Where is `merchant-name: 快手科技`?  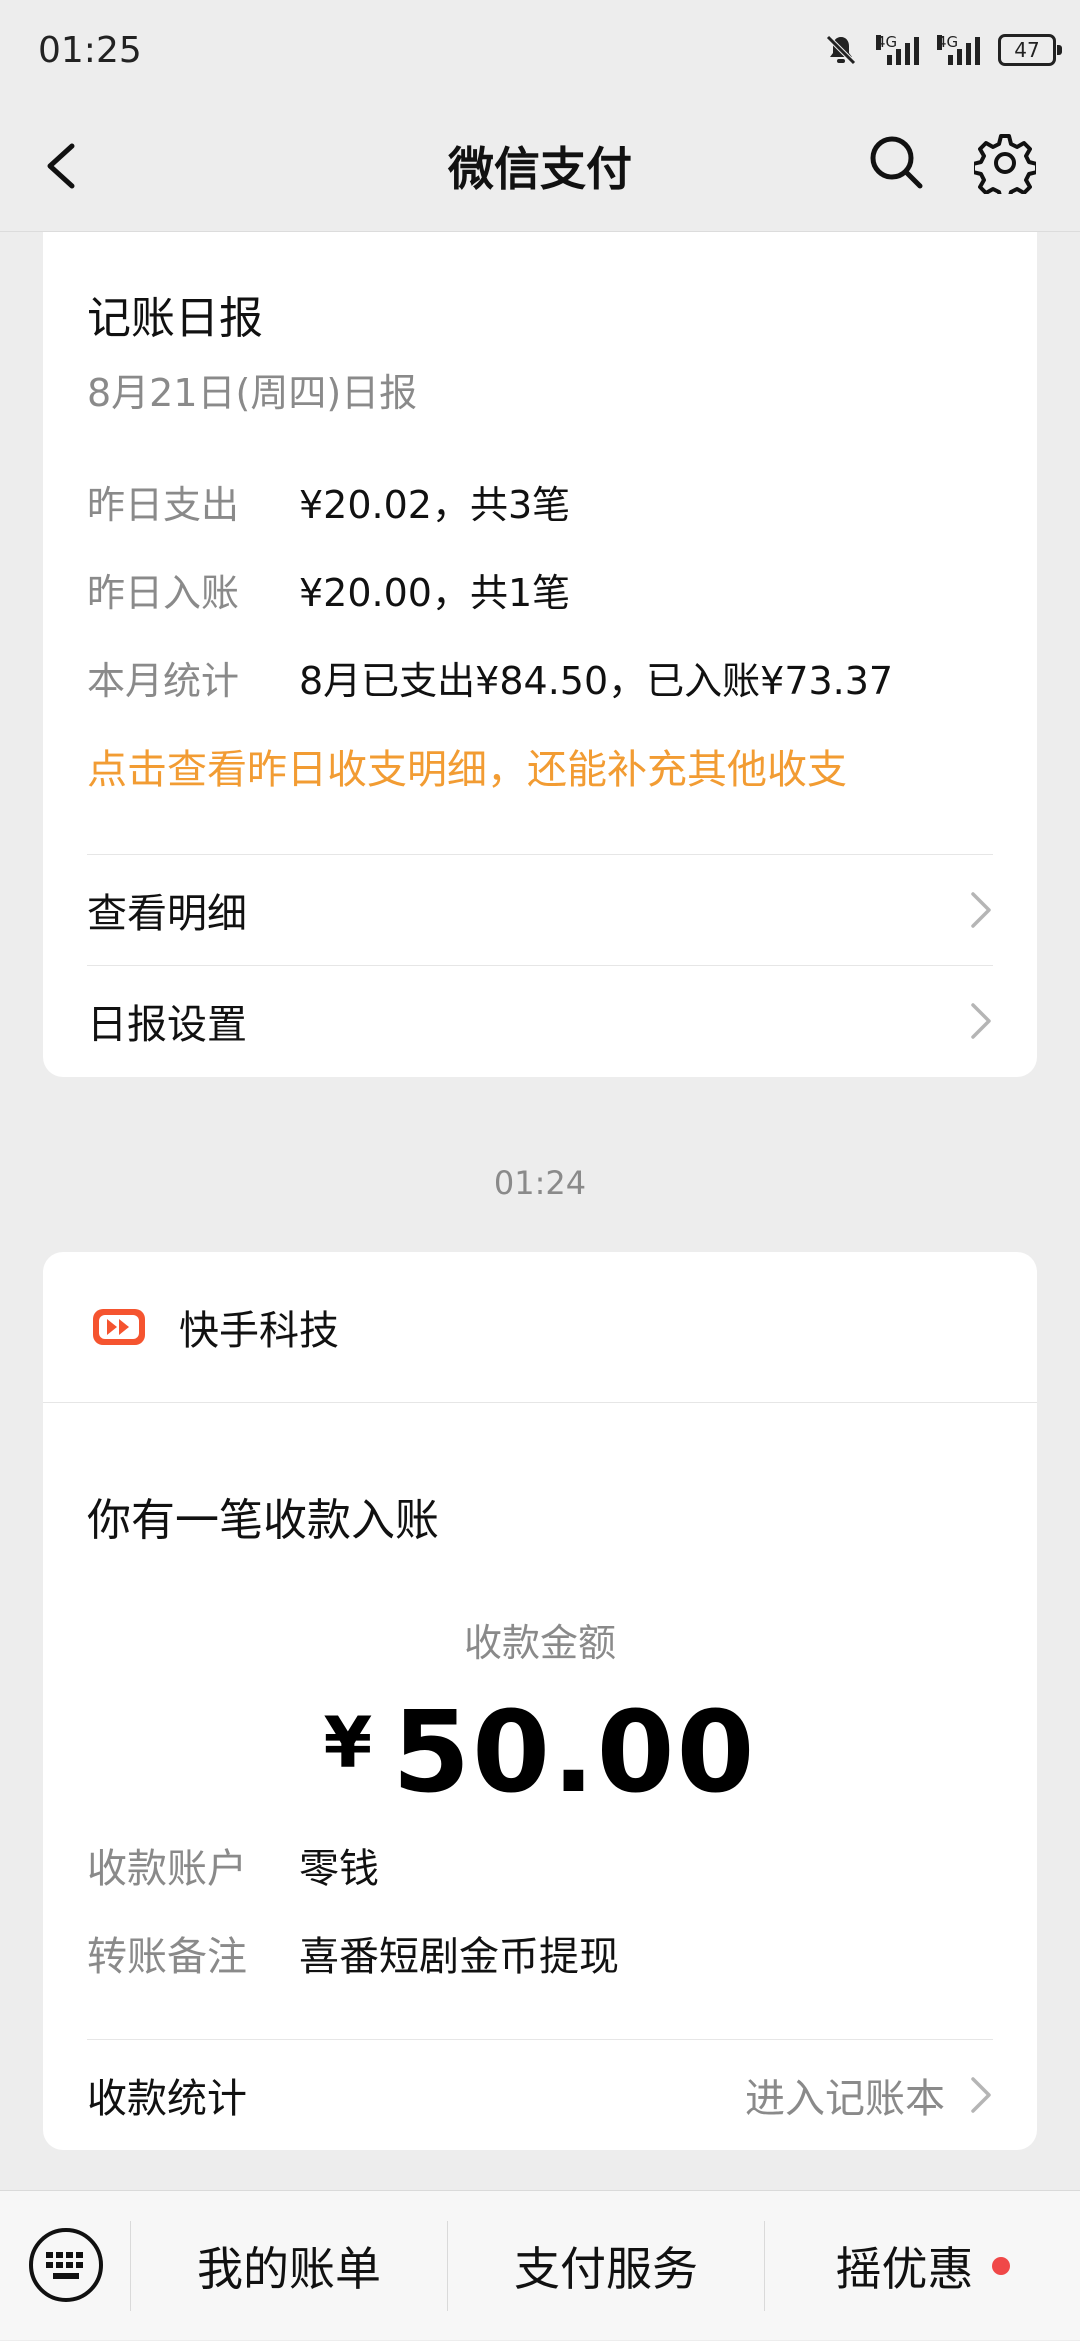
merchant-name: 快手科技 is located at coordinates (259, 1331).